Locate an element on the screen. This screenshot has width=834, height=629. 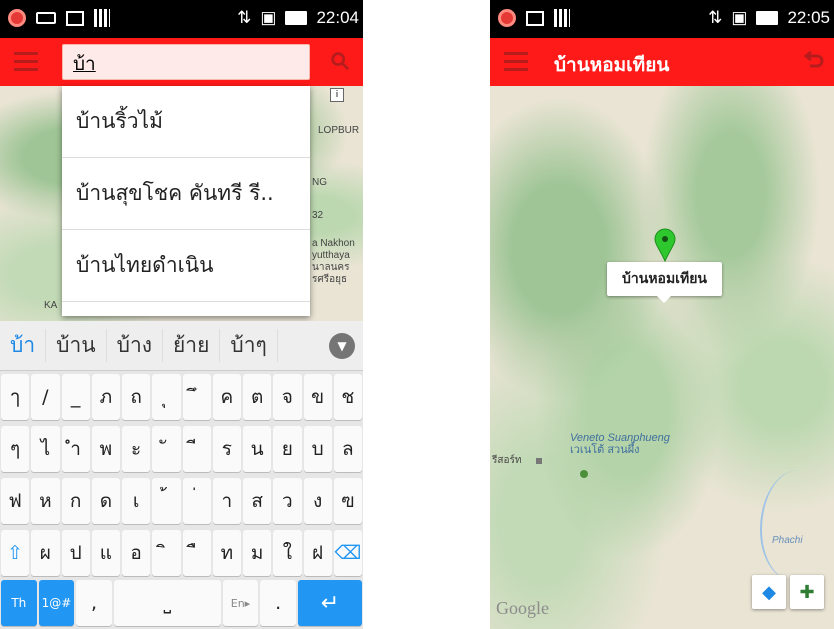
word-suggestion: บ้าน is located at coordinates (76, 345).